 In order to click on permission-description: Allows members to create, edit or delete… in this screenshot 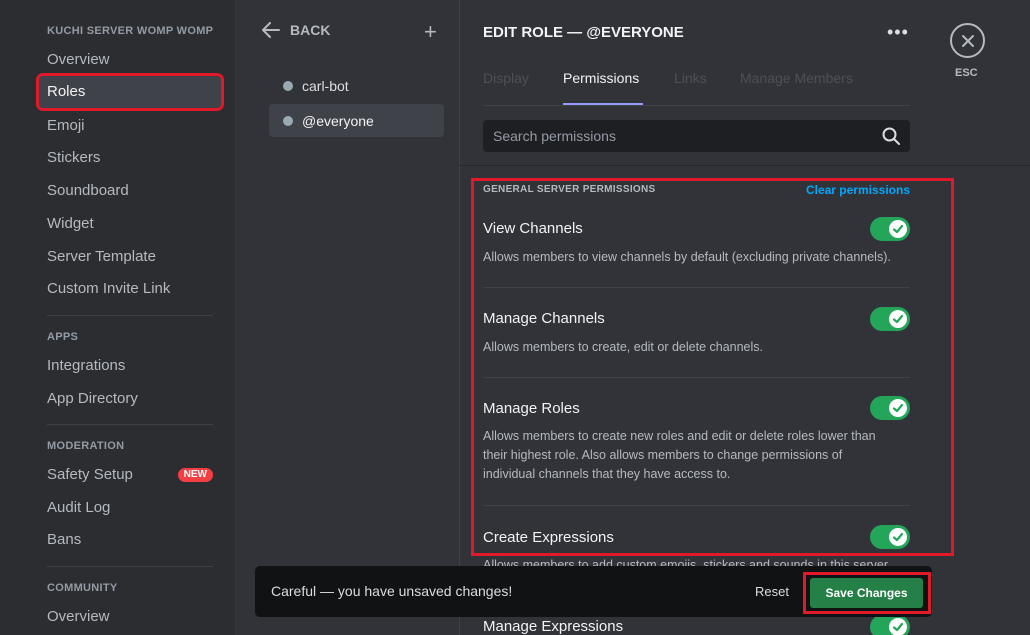, I will do `click(623, 347)`.